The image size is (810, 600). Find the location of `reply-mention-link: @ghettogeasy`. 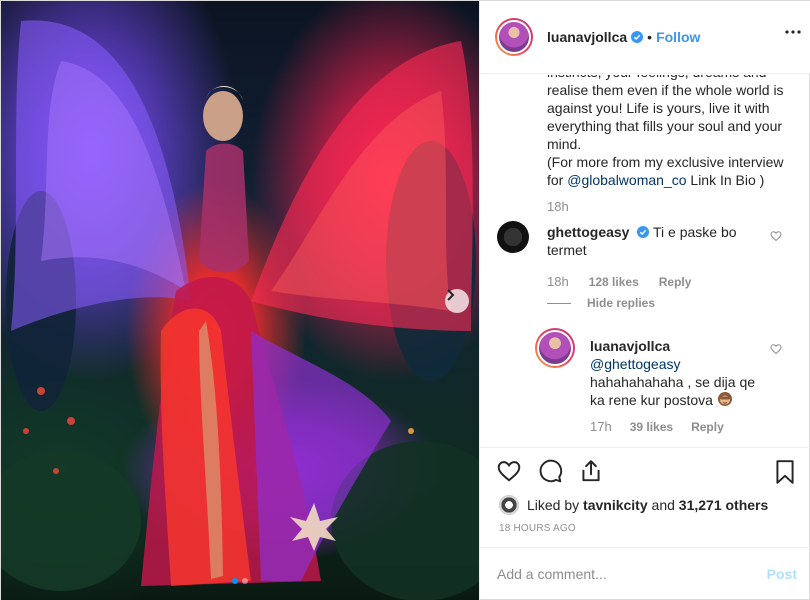

reply-mention-link: @ghettogeasy is located at coordinates (635, 364).